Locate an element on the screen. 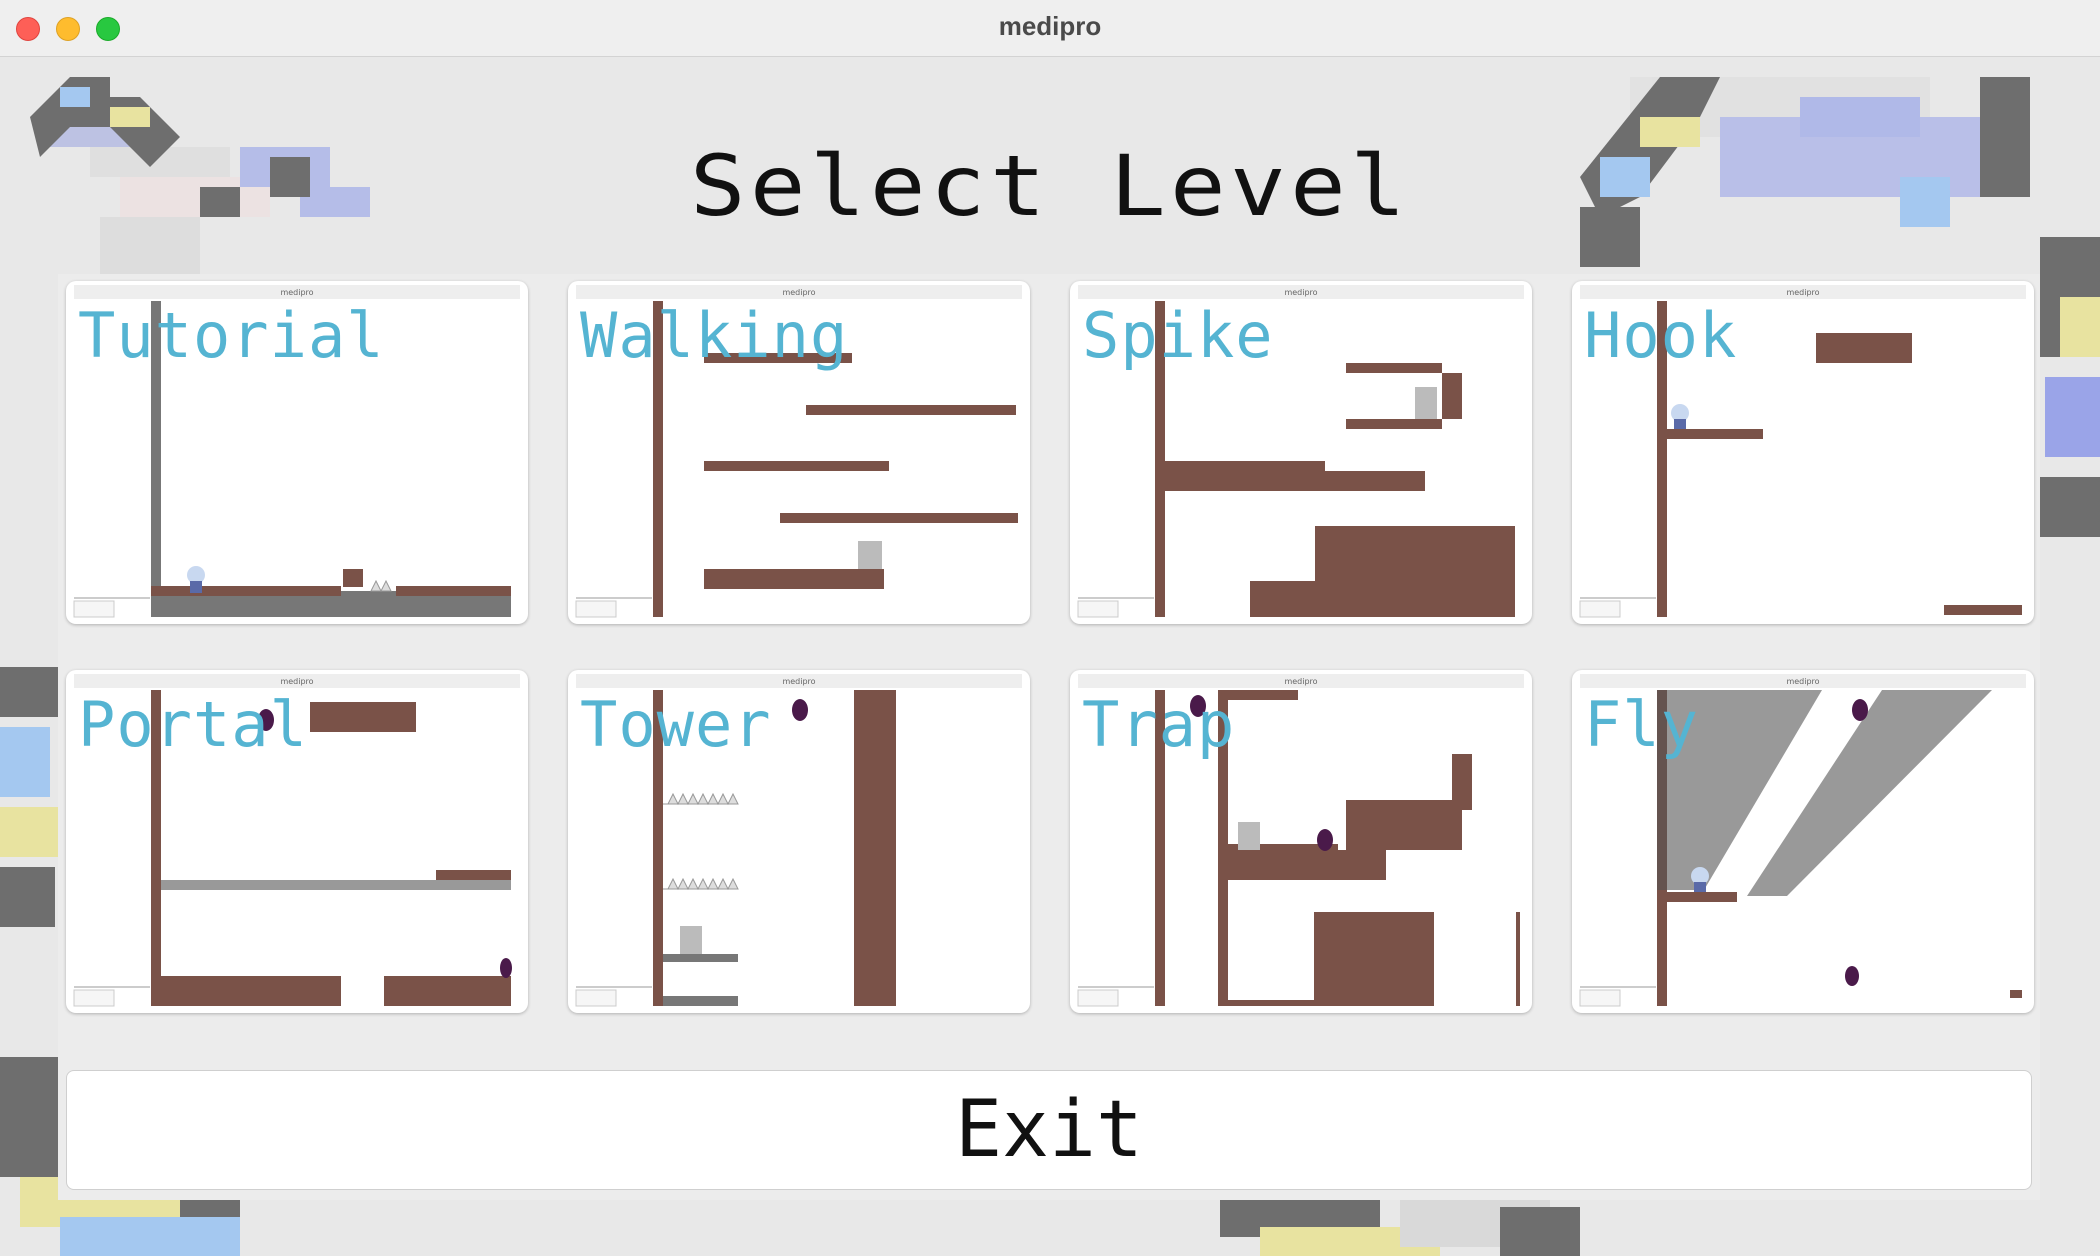 This screenshot has width=2100, height=1256. exit-button: Exit is located at coordinates (1049, 1130).